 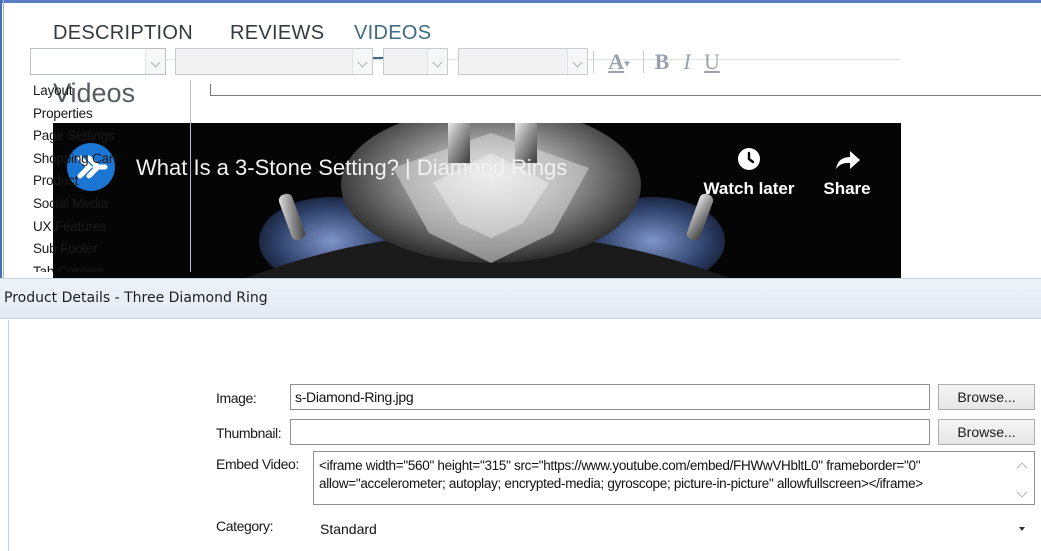 I want to click on font-color-button: A▾, so click(x=619, y=62).